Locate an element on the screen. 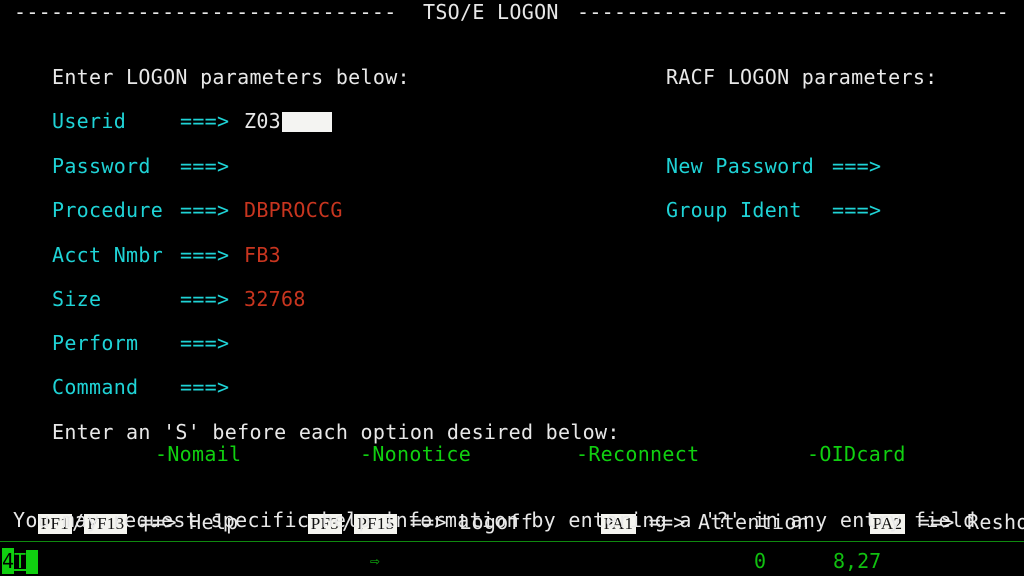 This screenshot has width=1024, height=576. userid-label: Userid is located at coordinates (89, 121).